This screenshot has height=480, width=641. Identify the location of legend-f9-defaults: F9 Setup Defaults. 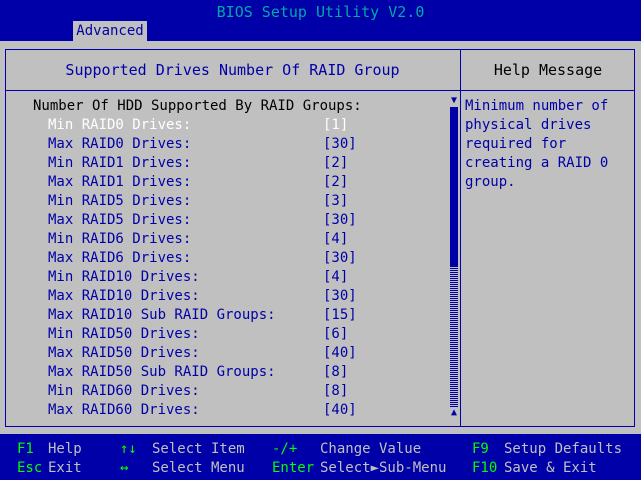
(547, 449).